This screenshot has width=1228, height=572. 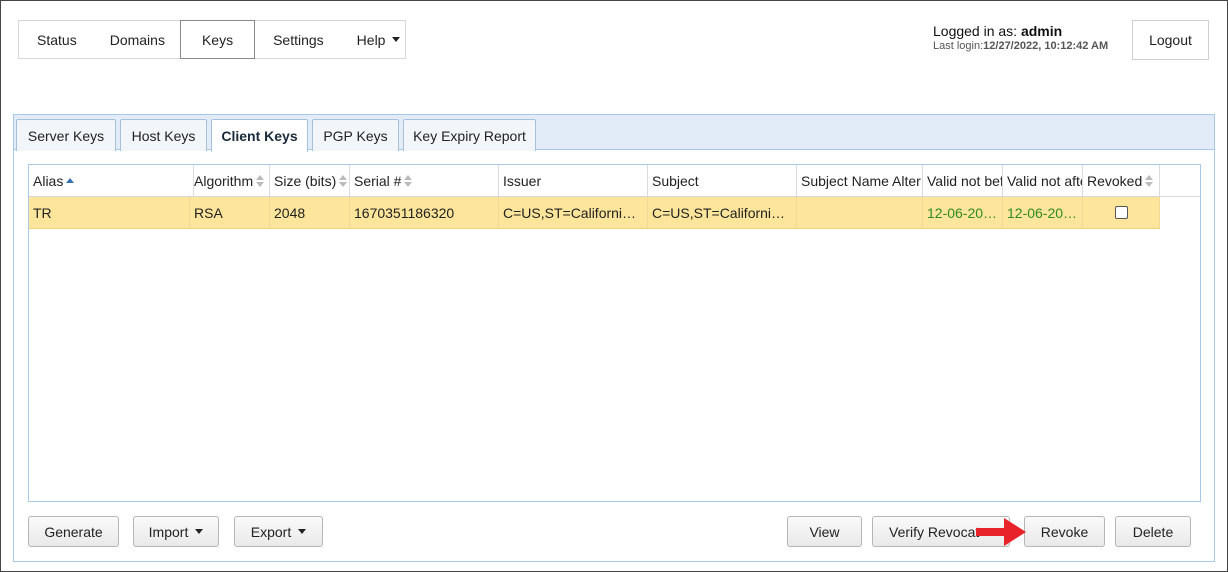 I want to click on col-label: Subject Name Alter, so click(x=861, y=180).